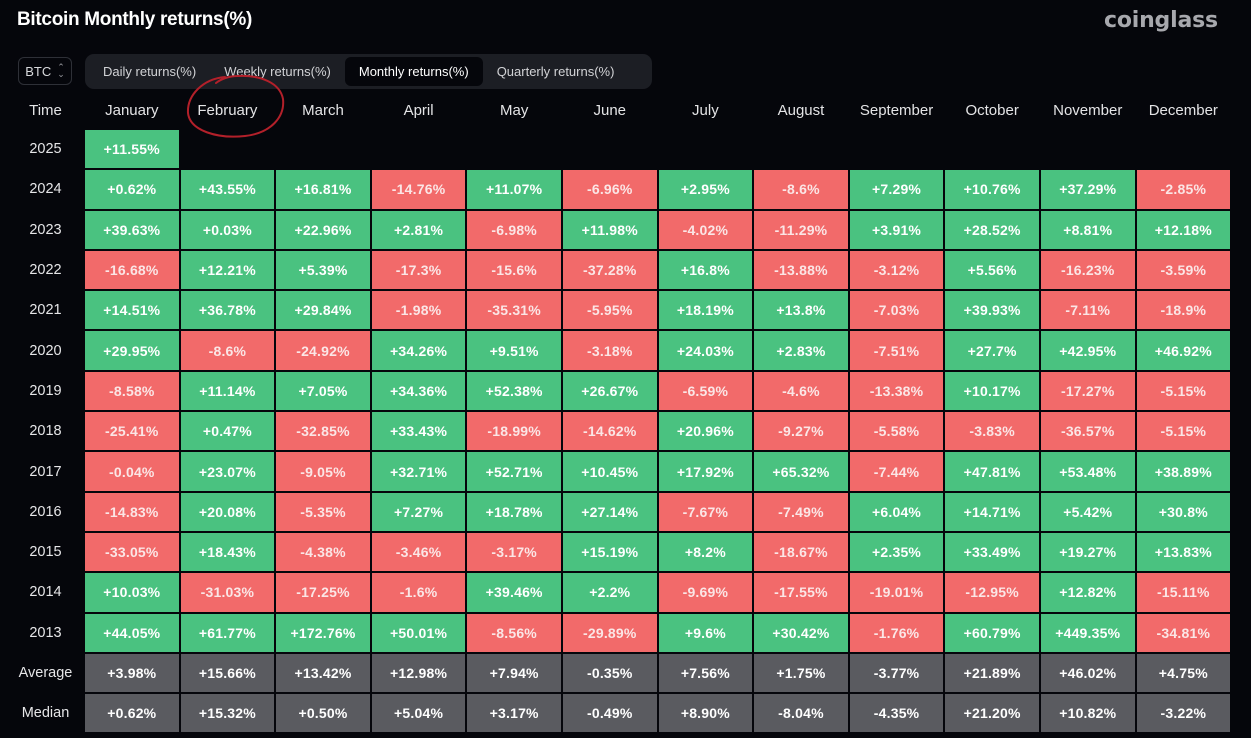  What do you see at coordinates (132, 310) in the screenshot?
I see `return-cell: +14.51%` at bounding box center [132, 310].